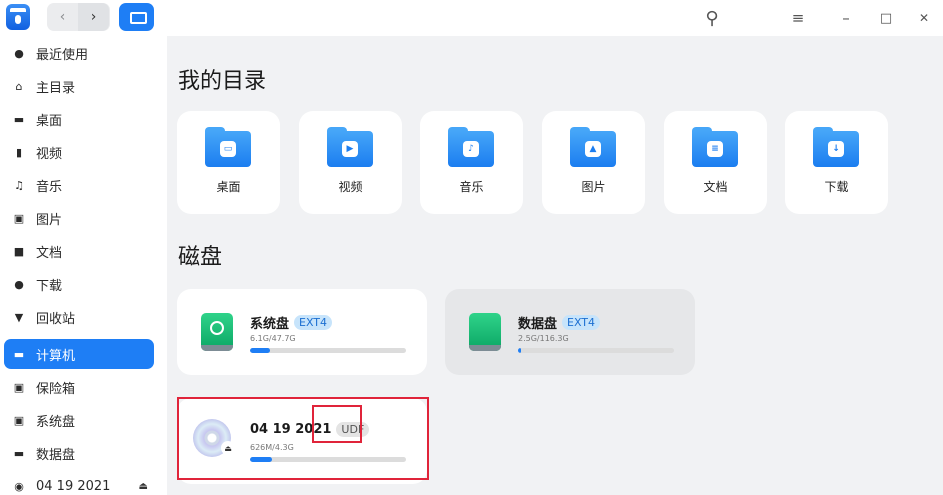 This screenshot has height=495, width=943. Describe the element at coordinates (79, 152) in the screenshot. I see `sidebar-item-videos: ▮ 视频` at that location.